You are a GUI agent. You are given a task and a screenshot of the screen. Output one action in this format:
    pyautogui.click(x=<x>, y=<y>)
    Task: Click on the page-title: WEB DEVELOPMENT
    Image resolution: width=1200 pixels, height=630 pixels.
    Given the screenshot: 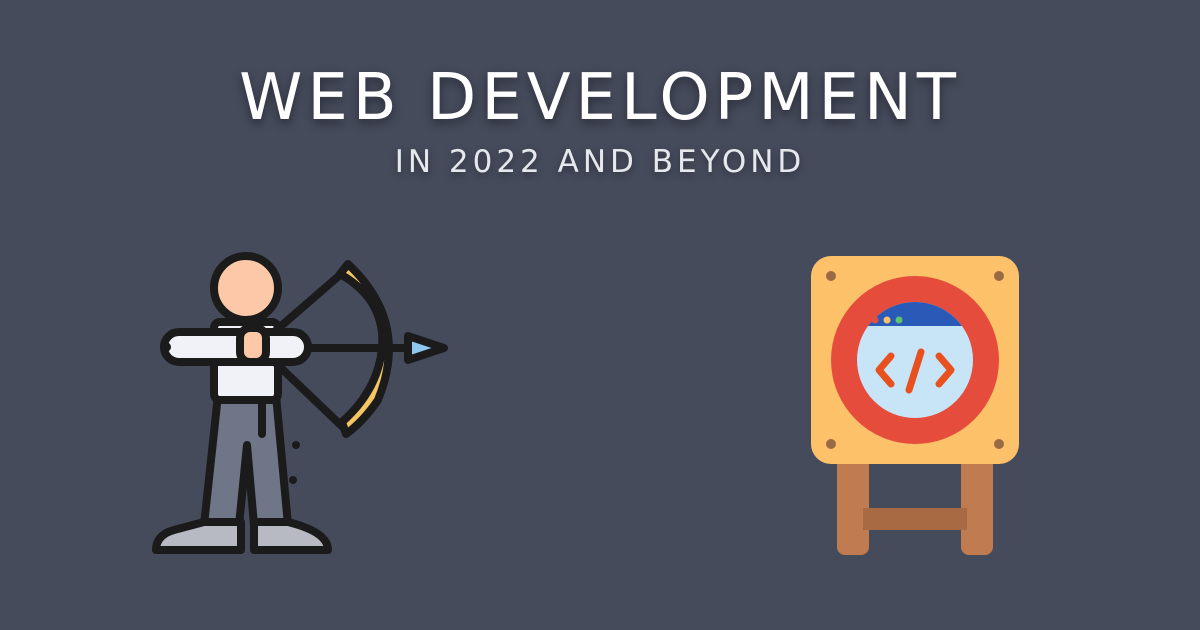 What is the action you would take?
    pyautogui.click(x=600, y=98)
    